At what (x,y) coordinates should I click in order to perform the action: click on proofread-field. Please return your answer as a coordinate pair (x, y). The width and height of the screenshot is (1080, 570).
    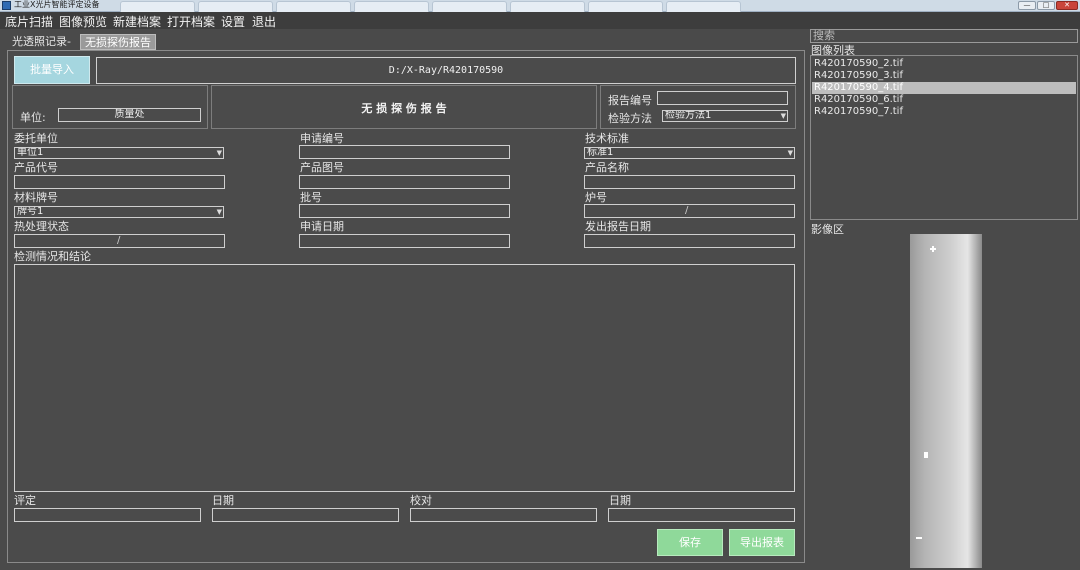
    Looking at the image, I should click on (503, 515).